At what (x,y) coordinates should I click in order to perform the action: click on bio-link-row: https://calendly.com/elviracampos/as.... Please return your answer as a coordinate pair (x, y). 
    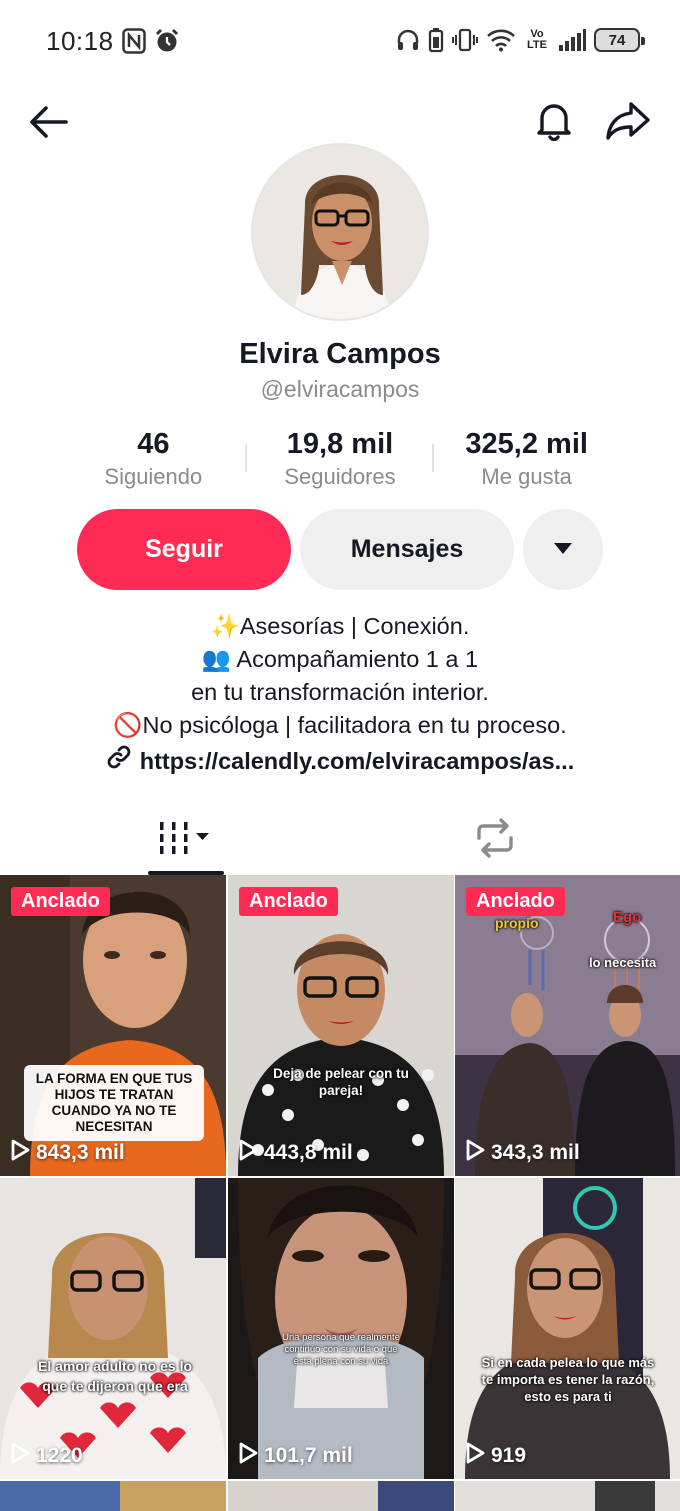
    Looking at the image, I should click on (340, 761).